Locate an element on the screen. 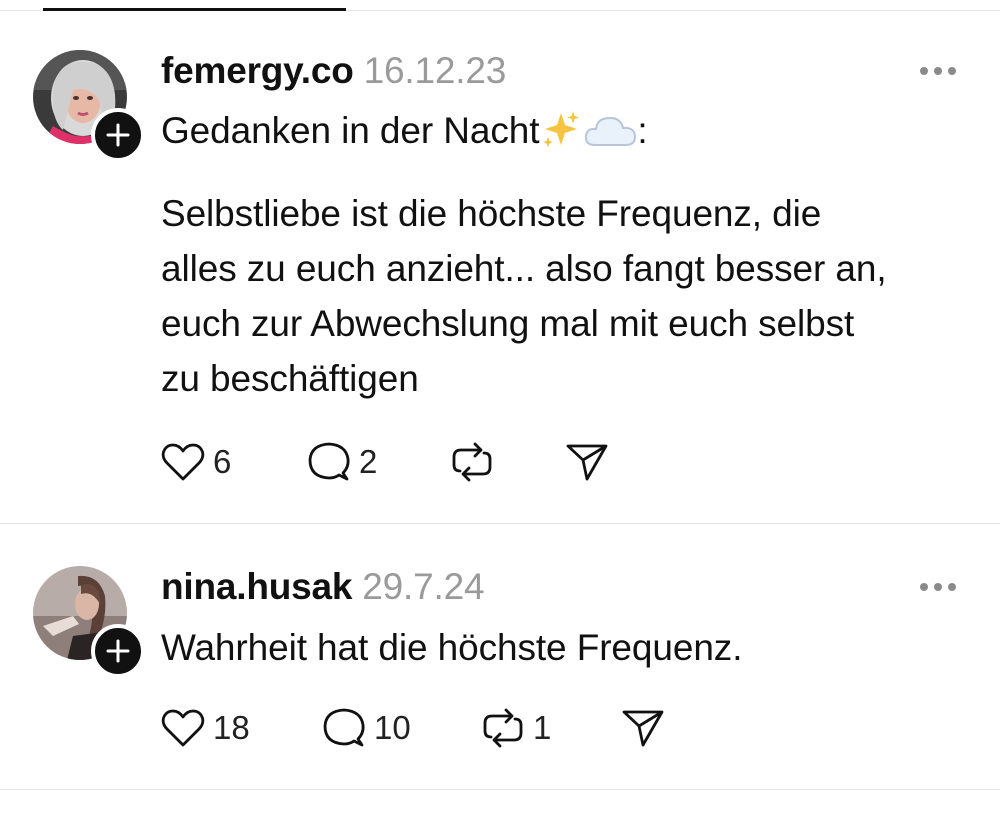 This screenshot has height=818, width=1000. post-body-line: Wahrheit hat die höchste Frequenz. is located at coordinates (452, 647).